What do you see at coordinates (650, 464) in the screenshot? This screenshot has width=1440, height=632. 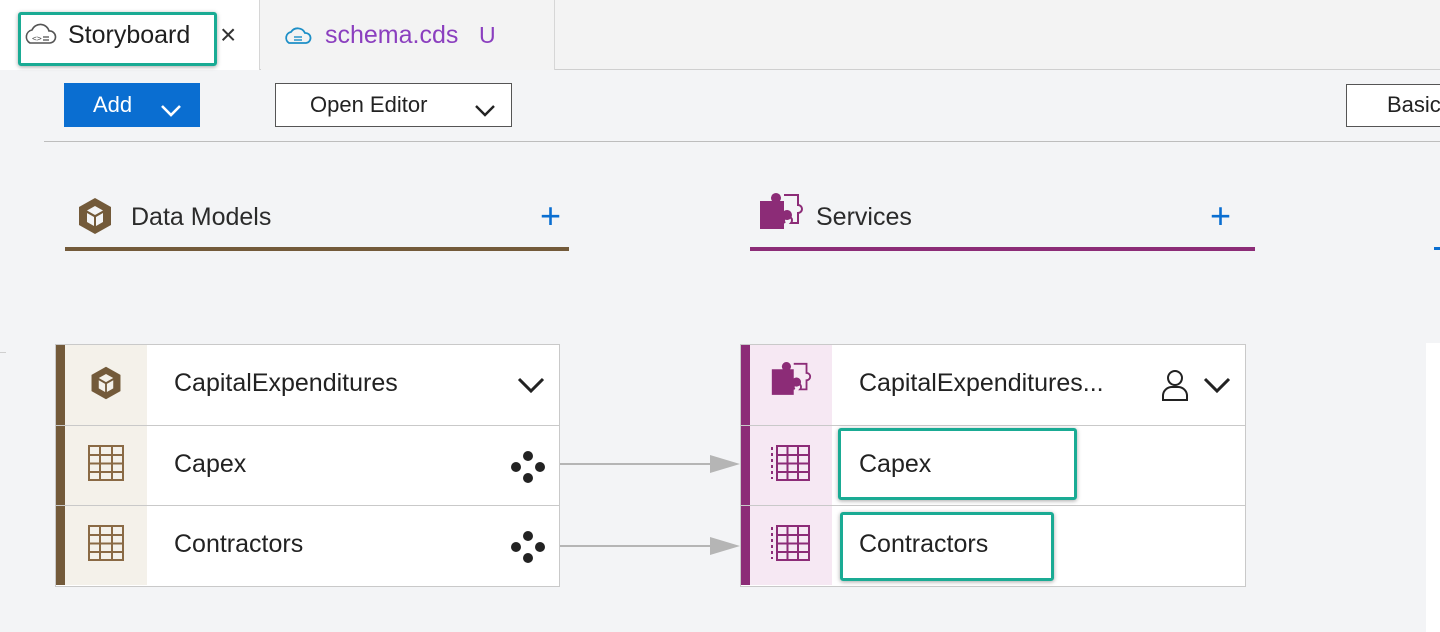 I see `connector-capex` at bounding box center [650, 464].